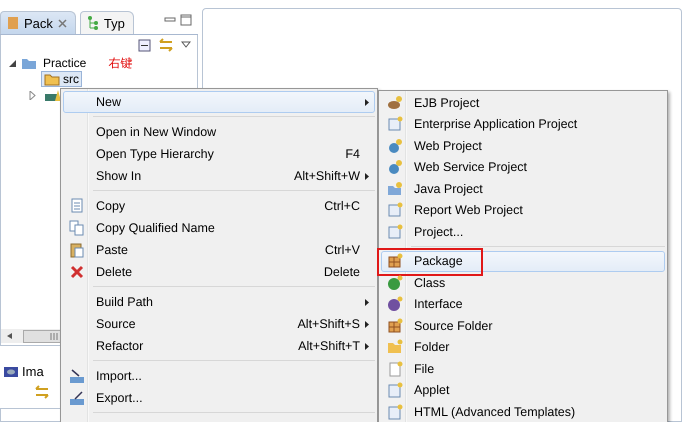  What do you see at coordinates (13, 63) in the screenshot?
I see `expand-arrow-icon` at bounding box center [13, 63].